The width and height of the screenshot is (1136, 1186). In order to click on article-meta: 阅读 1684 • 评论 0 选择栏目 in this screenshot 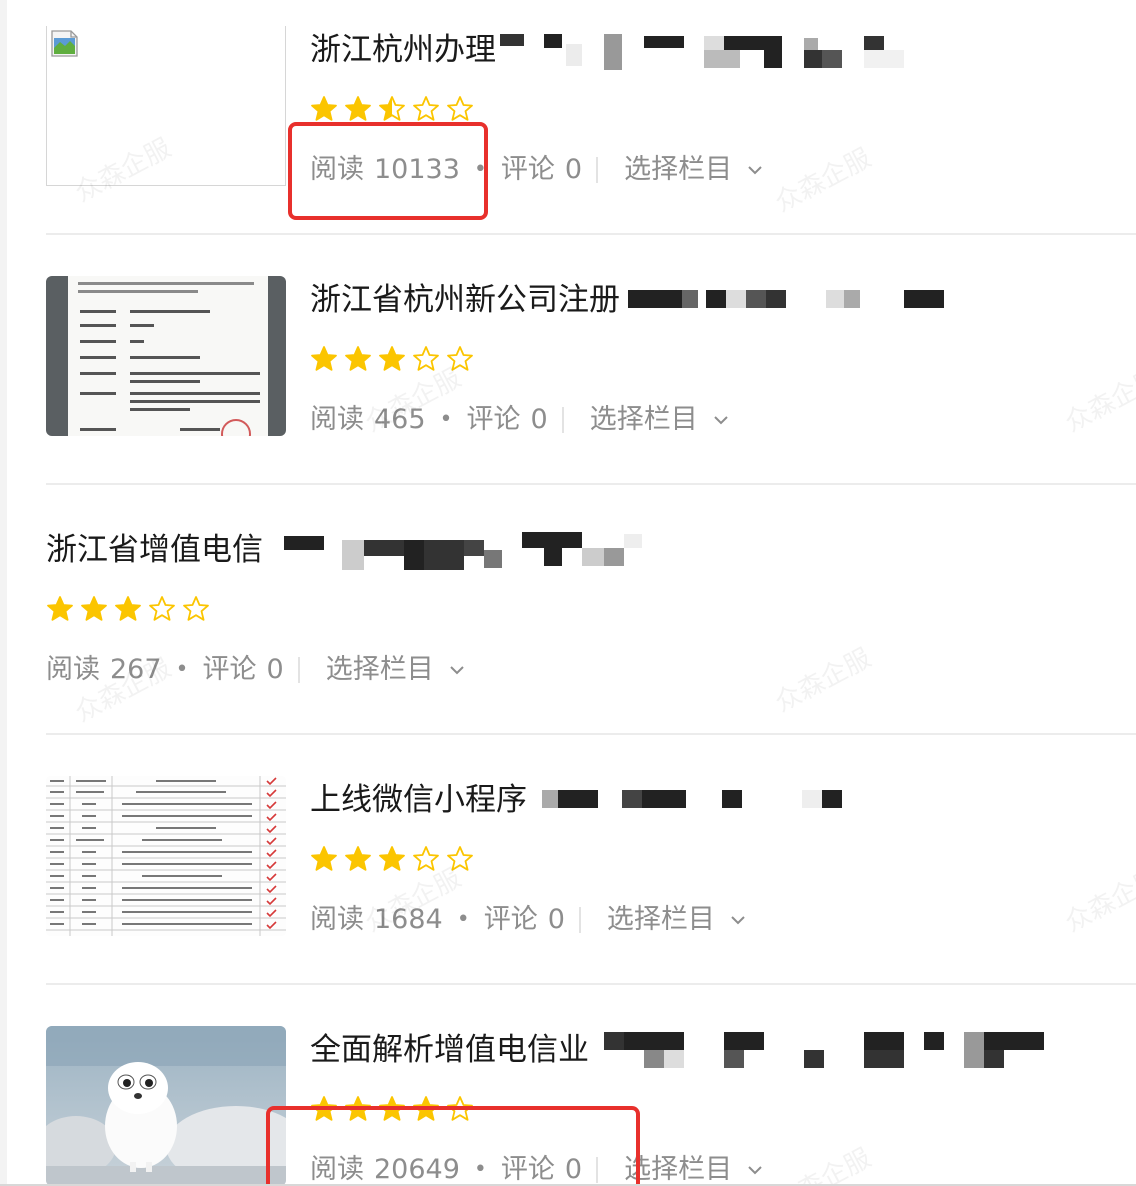, I will do `click(528, 920)`.